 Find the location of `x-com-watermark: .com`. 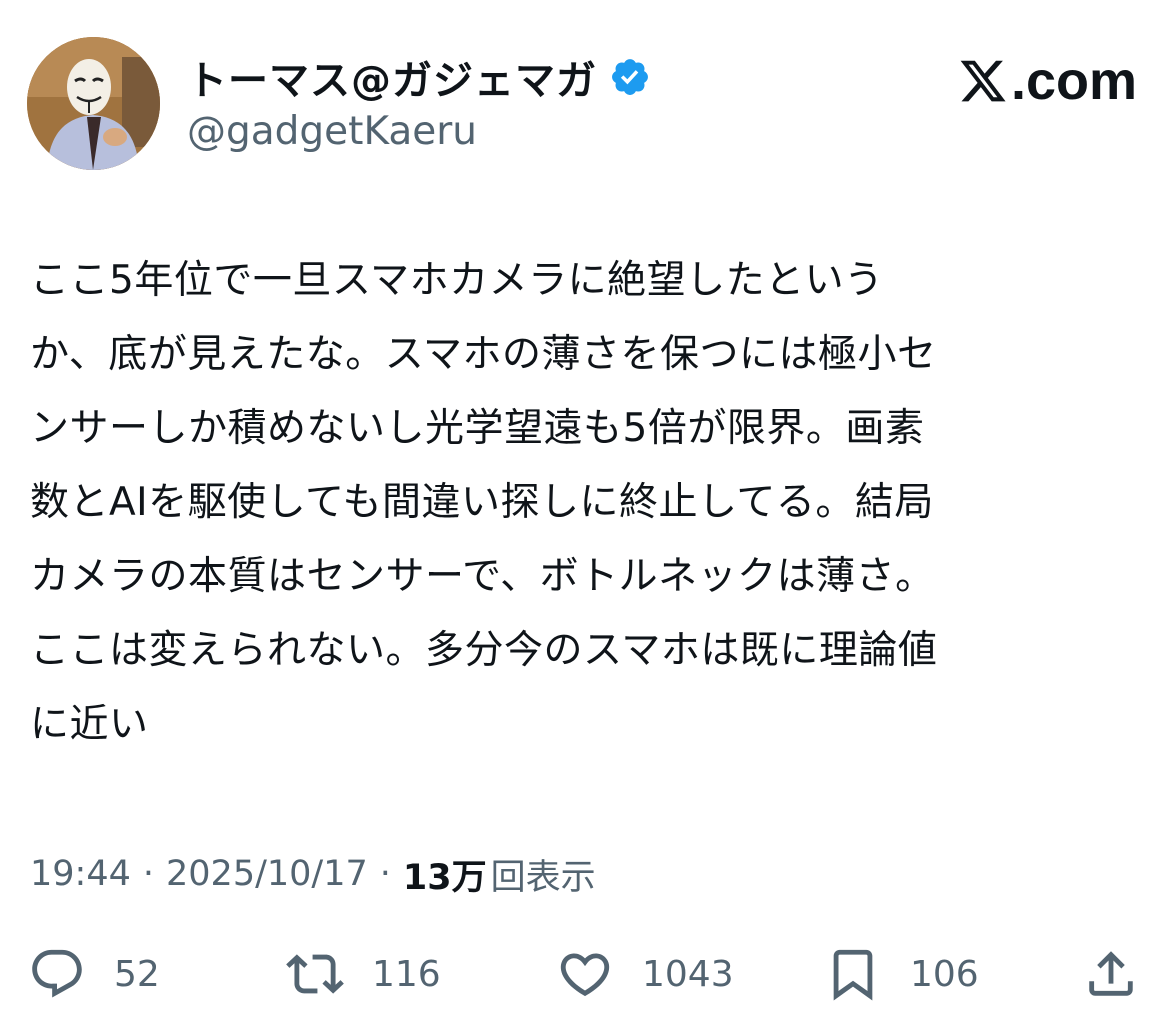

x-com-watermark: .com is located at coordinates (1047, 81).